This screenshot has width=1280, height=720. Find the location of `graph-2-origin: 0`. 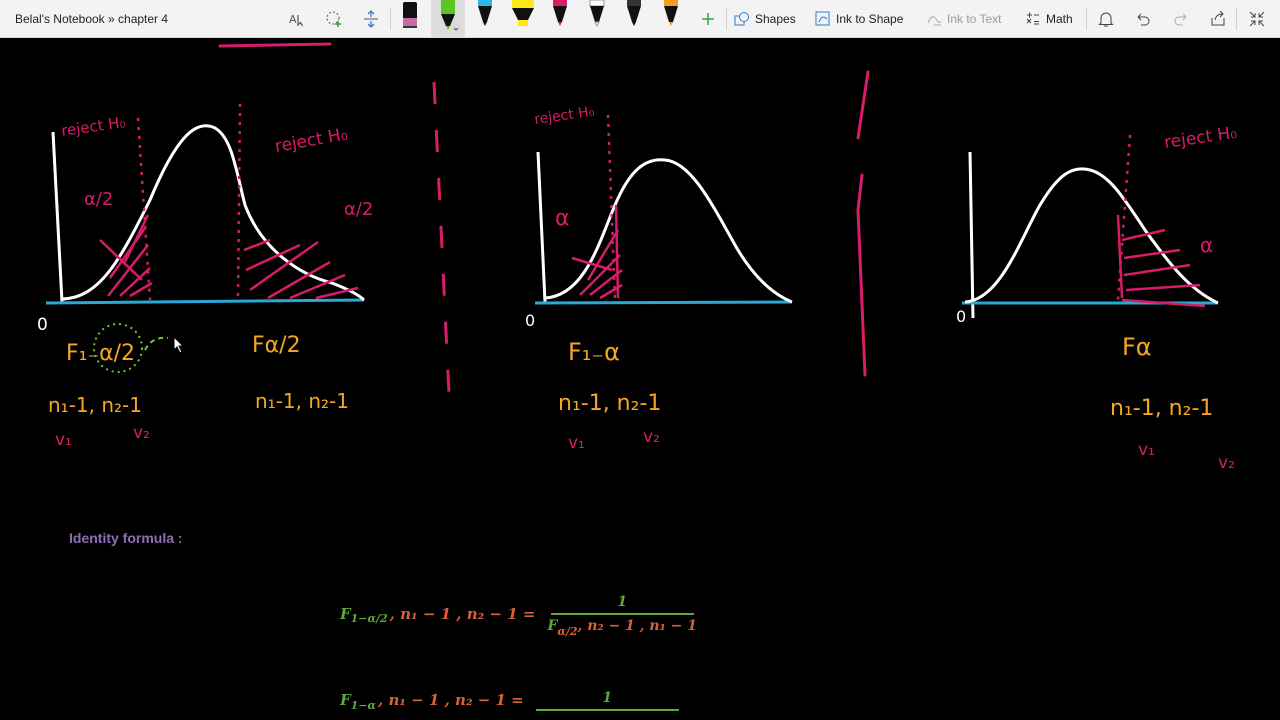

graph-2-origin: 0 is located at coordinates (530, 320).